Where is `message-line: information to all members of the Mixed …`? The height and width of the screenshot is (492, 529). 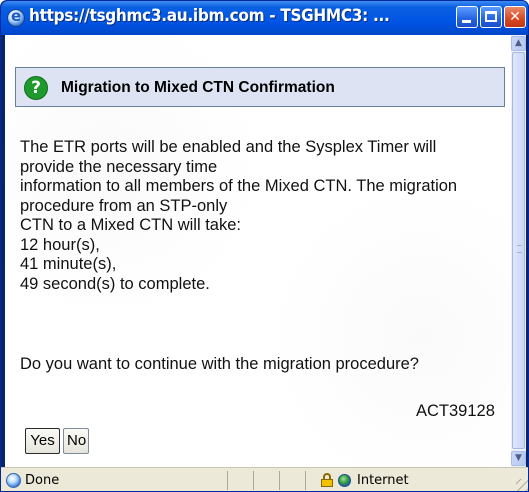 message-line: information to all members of the Mixed … is located at coordinates (239, 186).